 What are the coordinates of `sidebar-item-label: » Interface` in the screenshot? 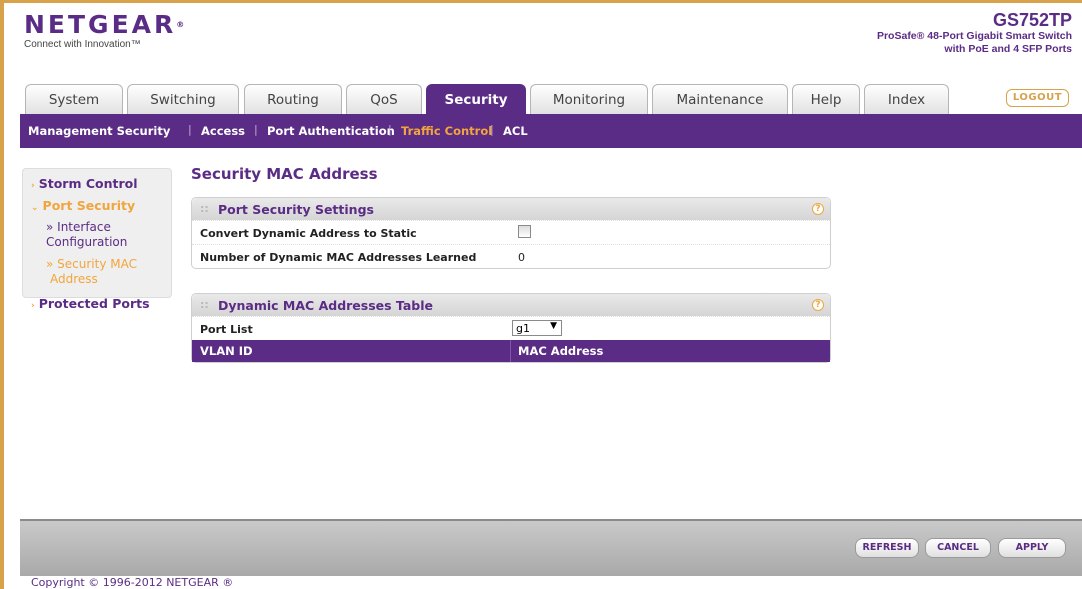 It's located at (78, 227).